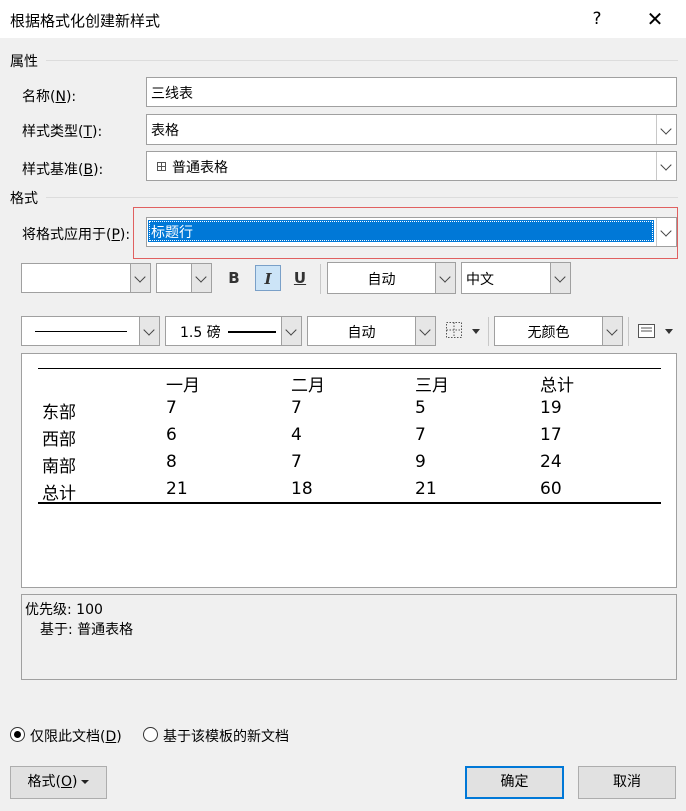 The height and width of the screenshot is (811, 686). Describe the element at coordinates (17, 734) in the screenshot. I see `only-this-document-radio` at that location.